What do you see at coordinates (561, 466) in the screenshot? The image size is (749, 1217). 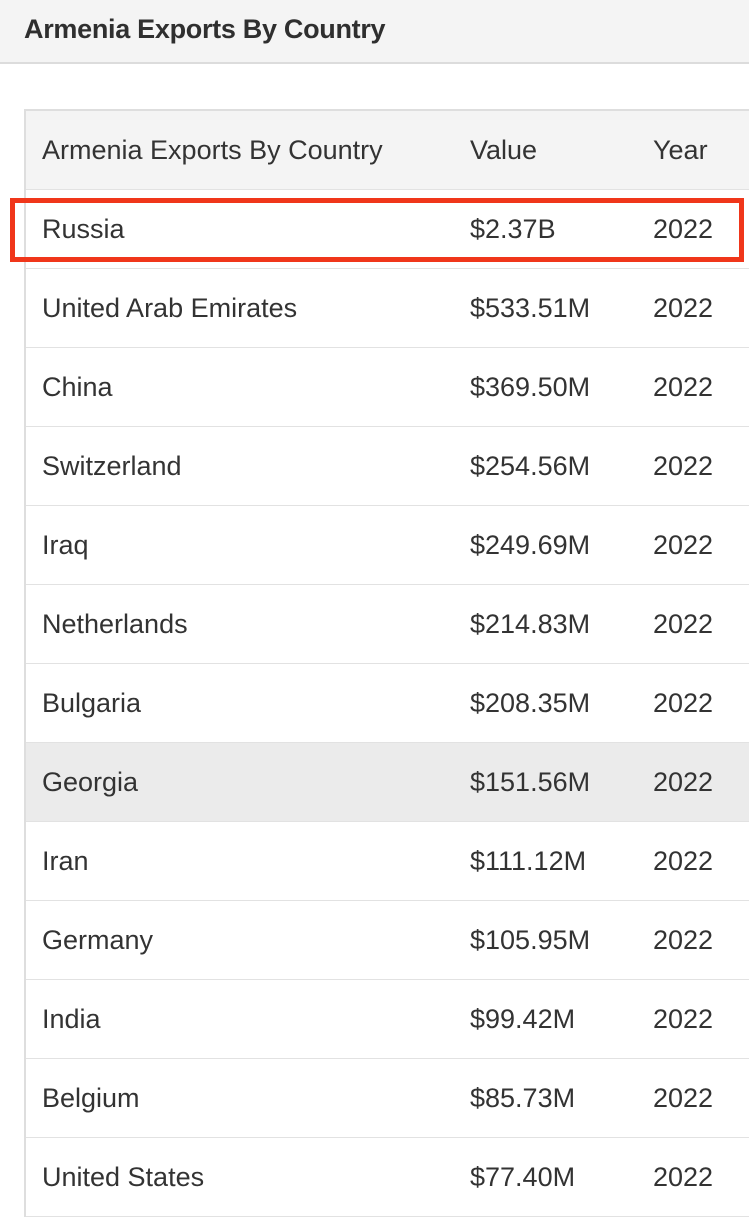 I see `value-cell: $254.56M` at bounding box center [561, 466].